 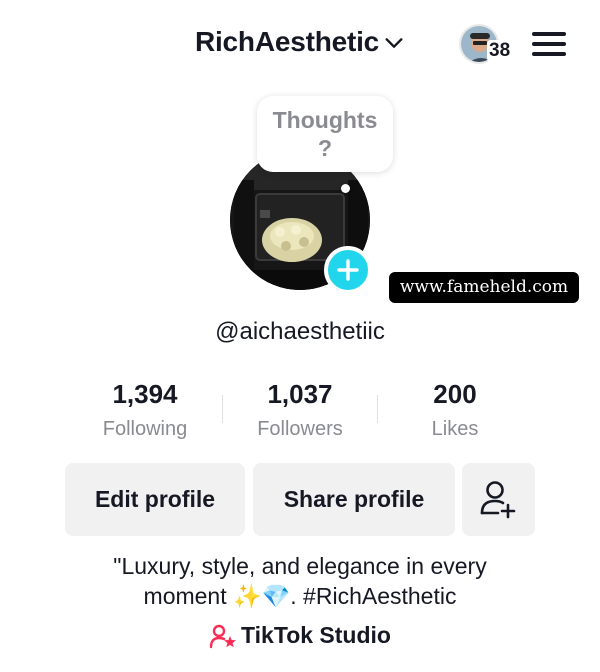 What do you see at coordinates (500, 51) in the screenshot?
I see `notification-count: 38` at bounding box center [500, 51].